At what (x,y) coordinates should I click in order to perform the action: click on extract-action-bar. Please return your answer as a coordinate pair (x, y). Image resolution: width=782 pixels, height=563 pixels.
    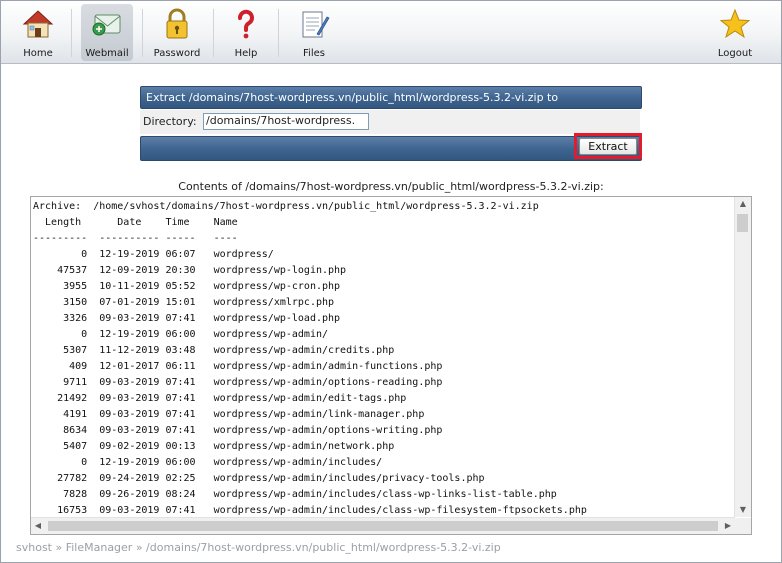
    Looking at the image, I should click on (391, 148).